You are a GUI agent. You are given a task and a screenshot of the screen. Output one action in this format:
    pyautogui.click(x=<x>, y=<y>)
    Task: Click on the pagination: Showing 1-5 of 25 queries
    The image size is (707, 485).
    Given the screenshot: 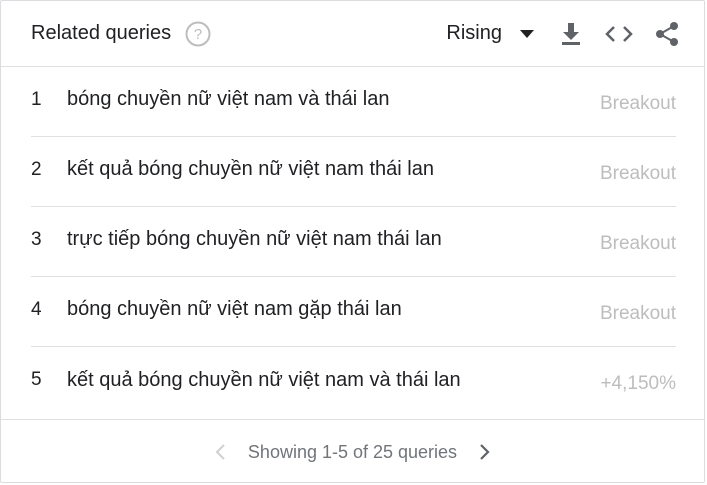 What is the action you would take?
    pyautogui.click(x=352, y=452)
    